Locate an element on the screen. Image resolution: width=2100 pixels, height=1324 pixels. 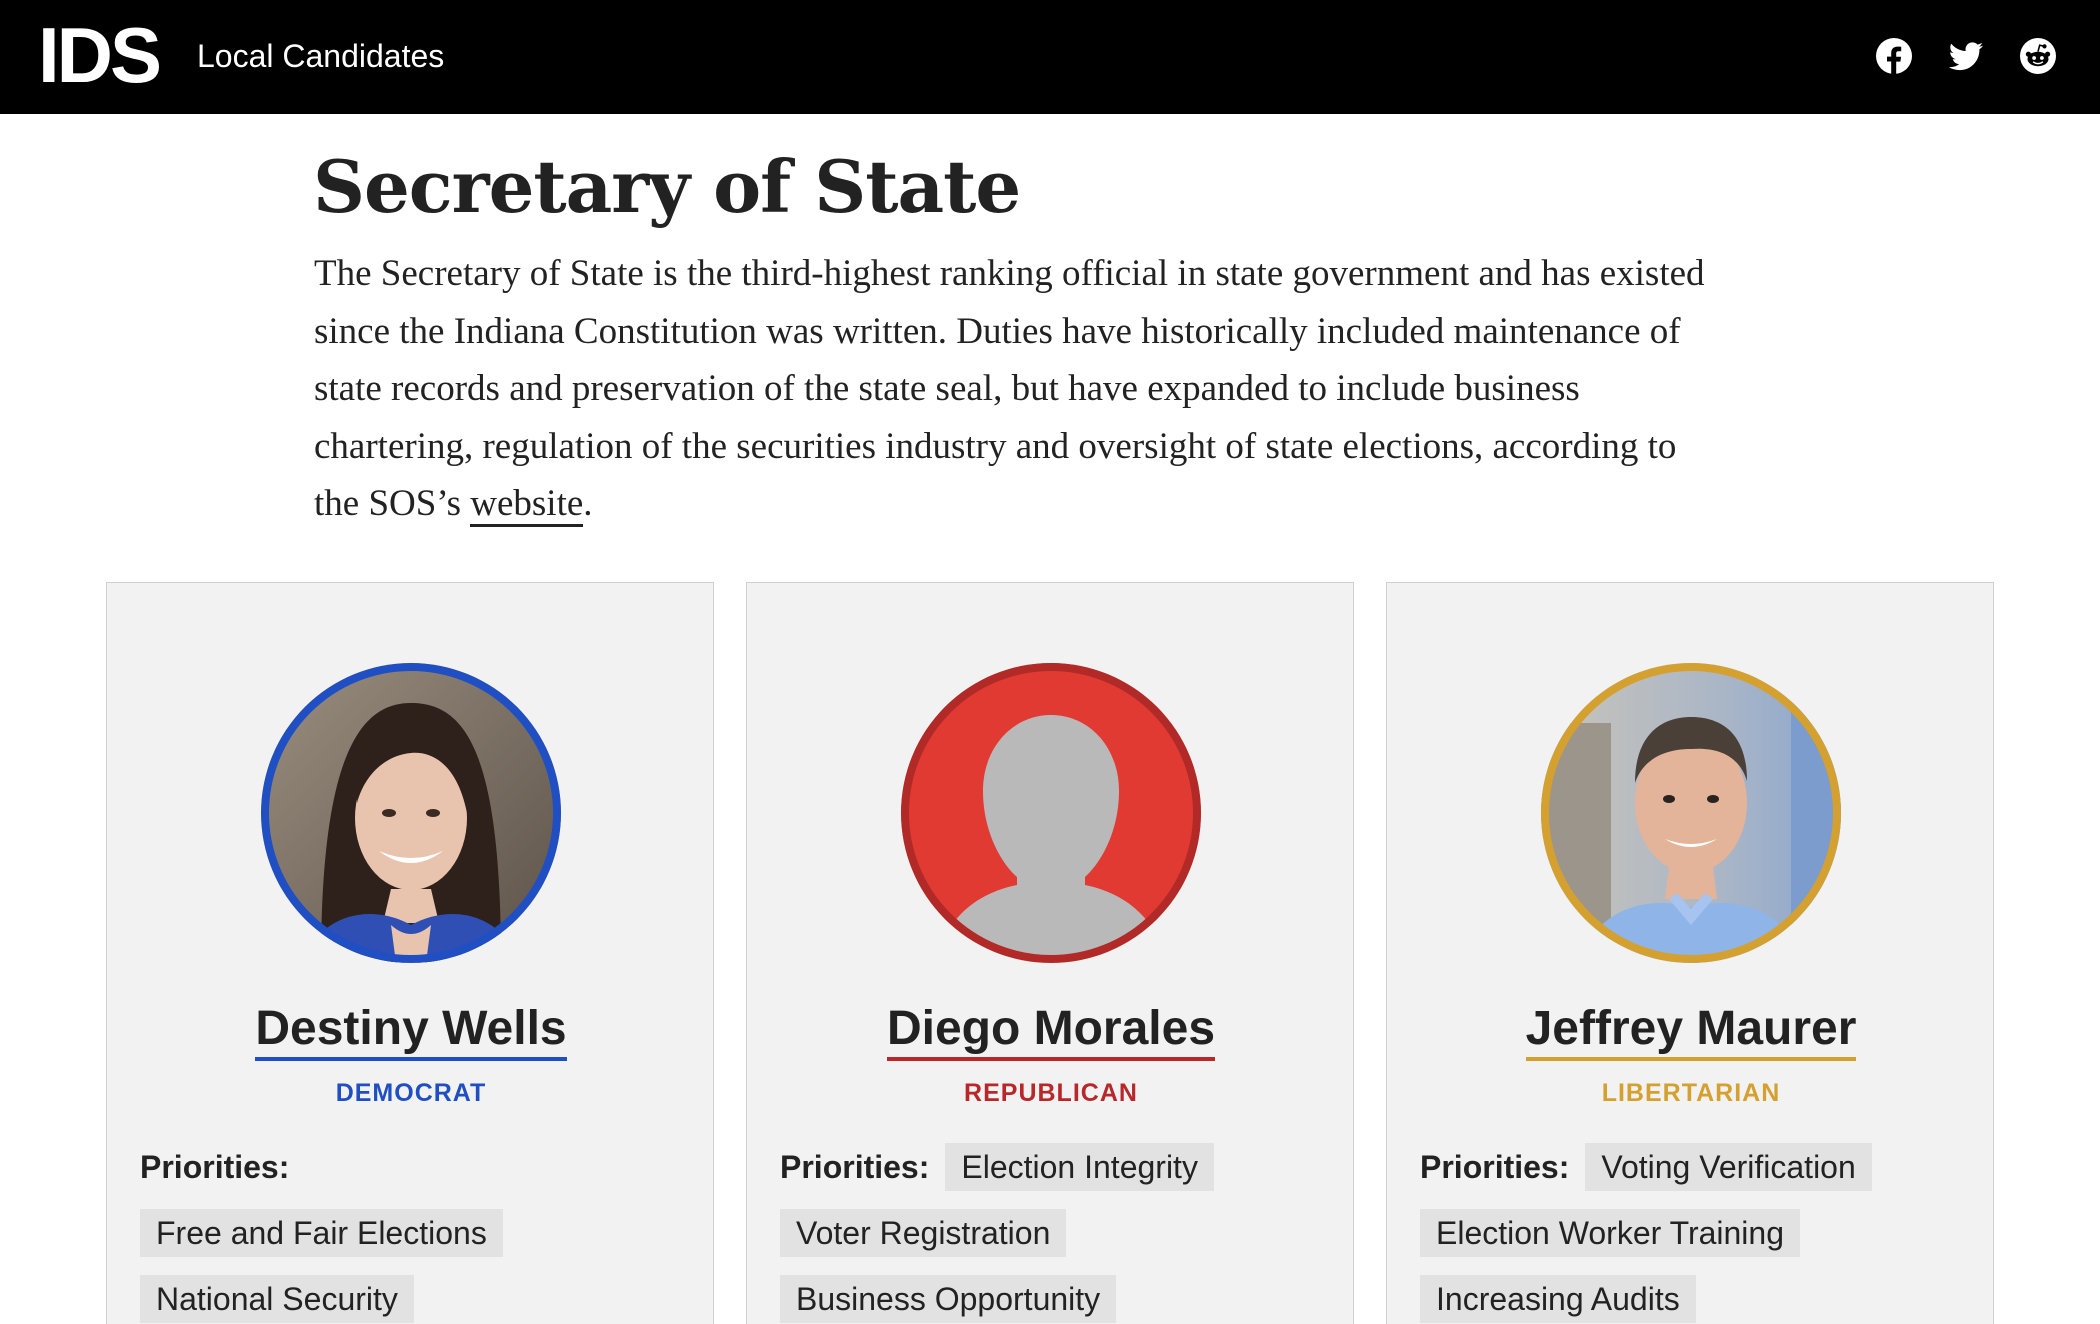
party-label: DEMOCRAT is located at coordinates (411, 1093).